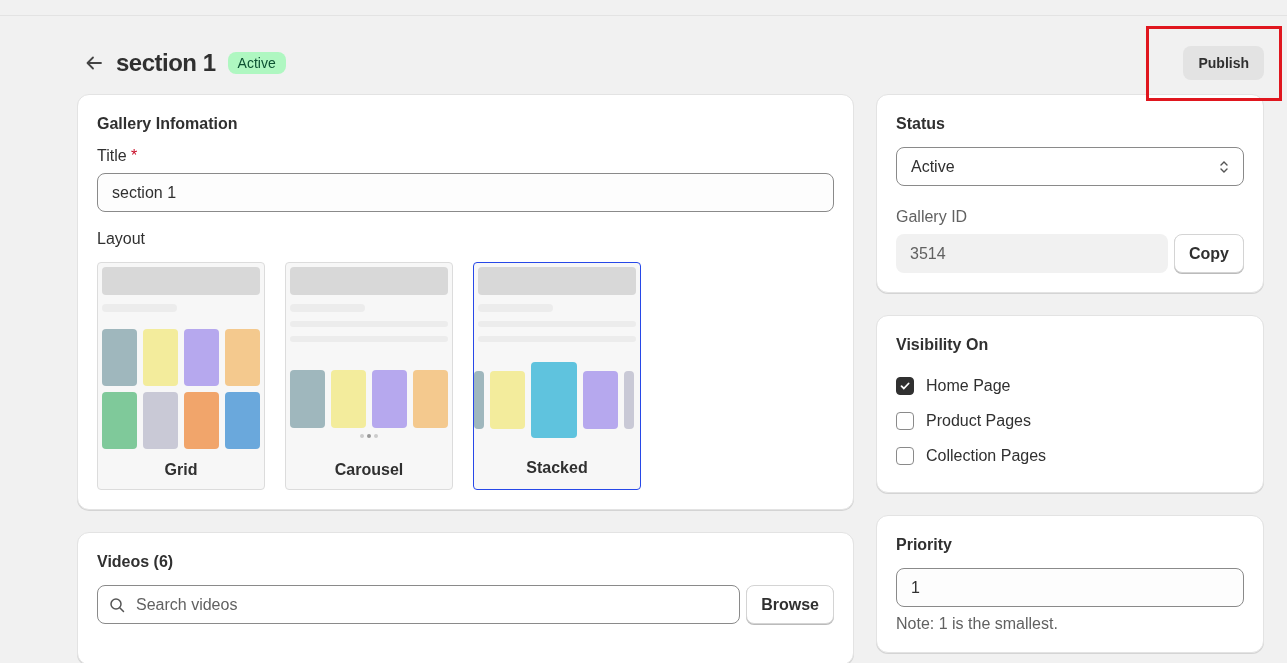 The width and height of the screenshot is (1287, 663). I want to click on status-badge: Active, so click(256, 63).